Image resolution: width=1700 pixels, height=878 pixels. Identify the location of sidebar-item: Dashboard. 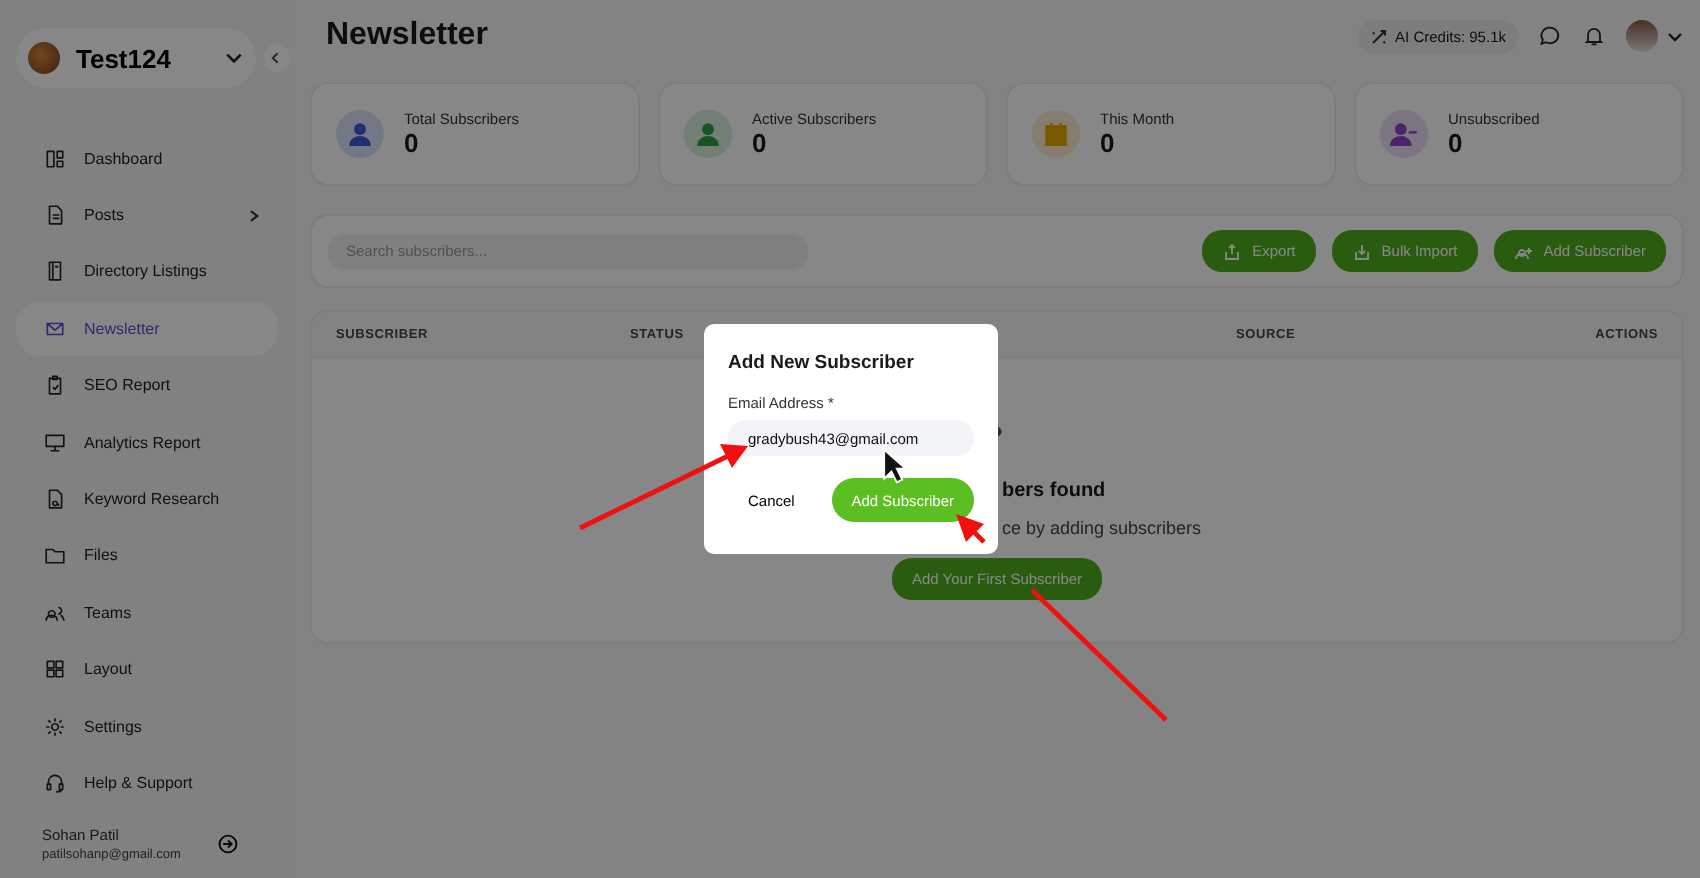
(147, 158).